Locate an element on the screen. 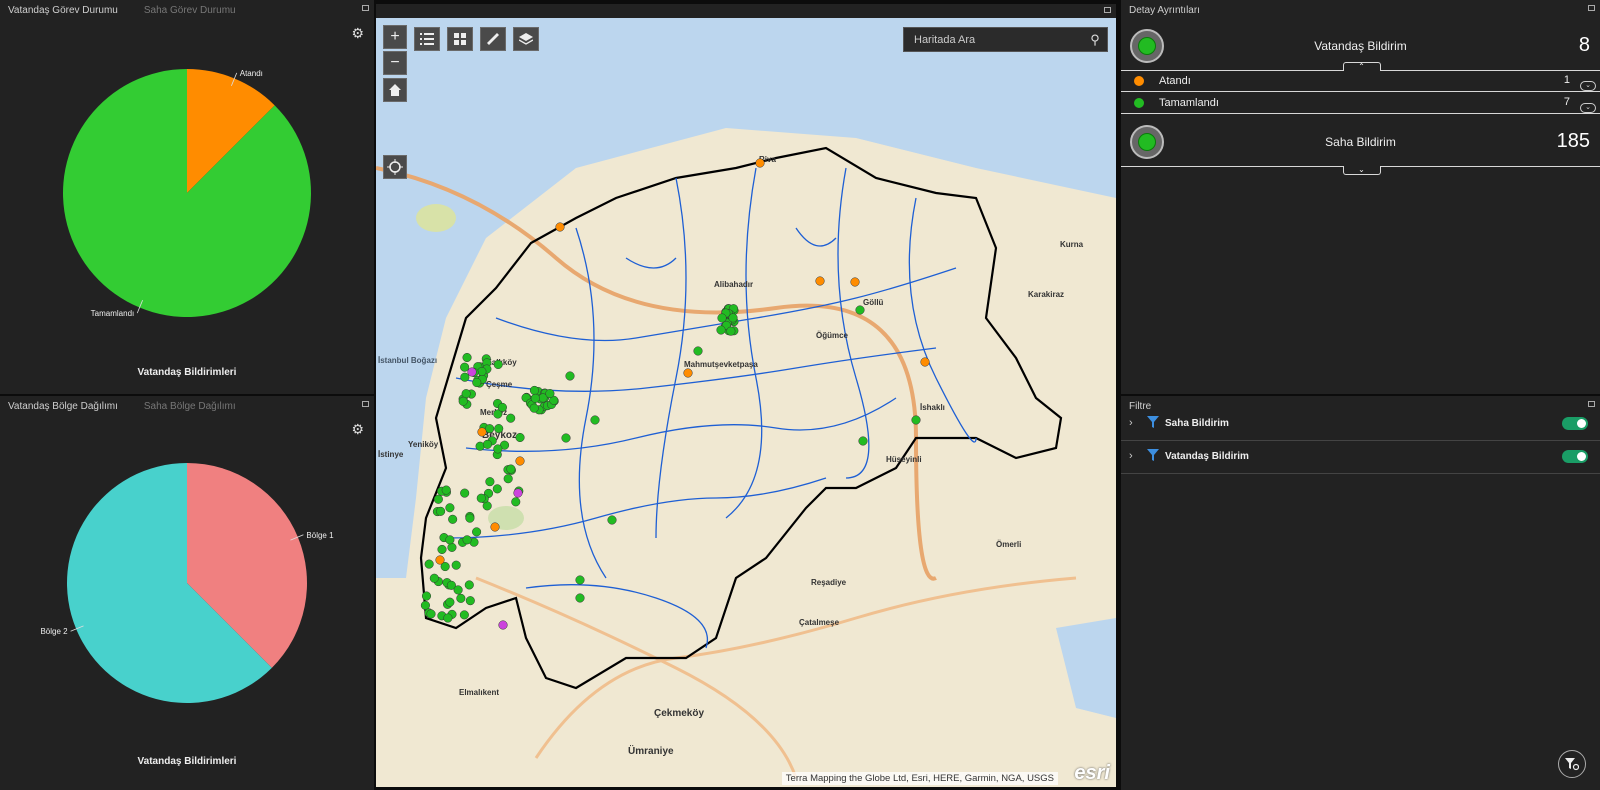 The image size is (1600, 790). list-item: Tamamlandı 7 ⌄ is located at coordinates (1360, 103).